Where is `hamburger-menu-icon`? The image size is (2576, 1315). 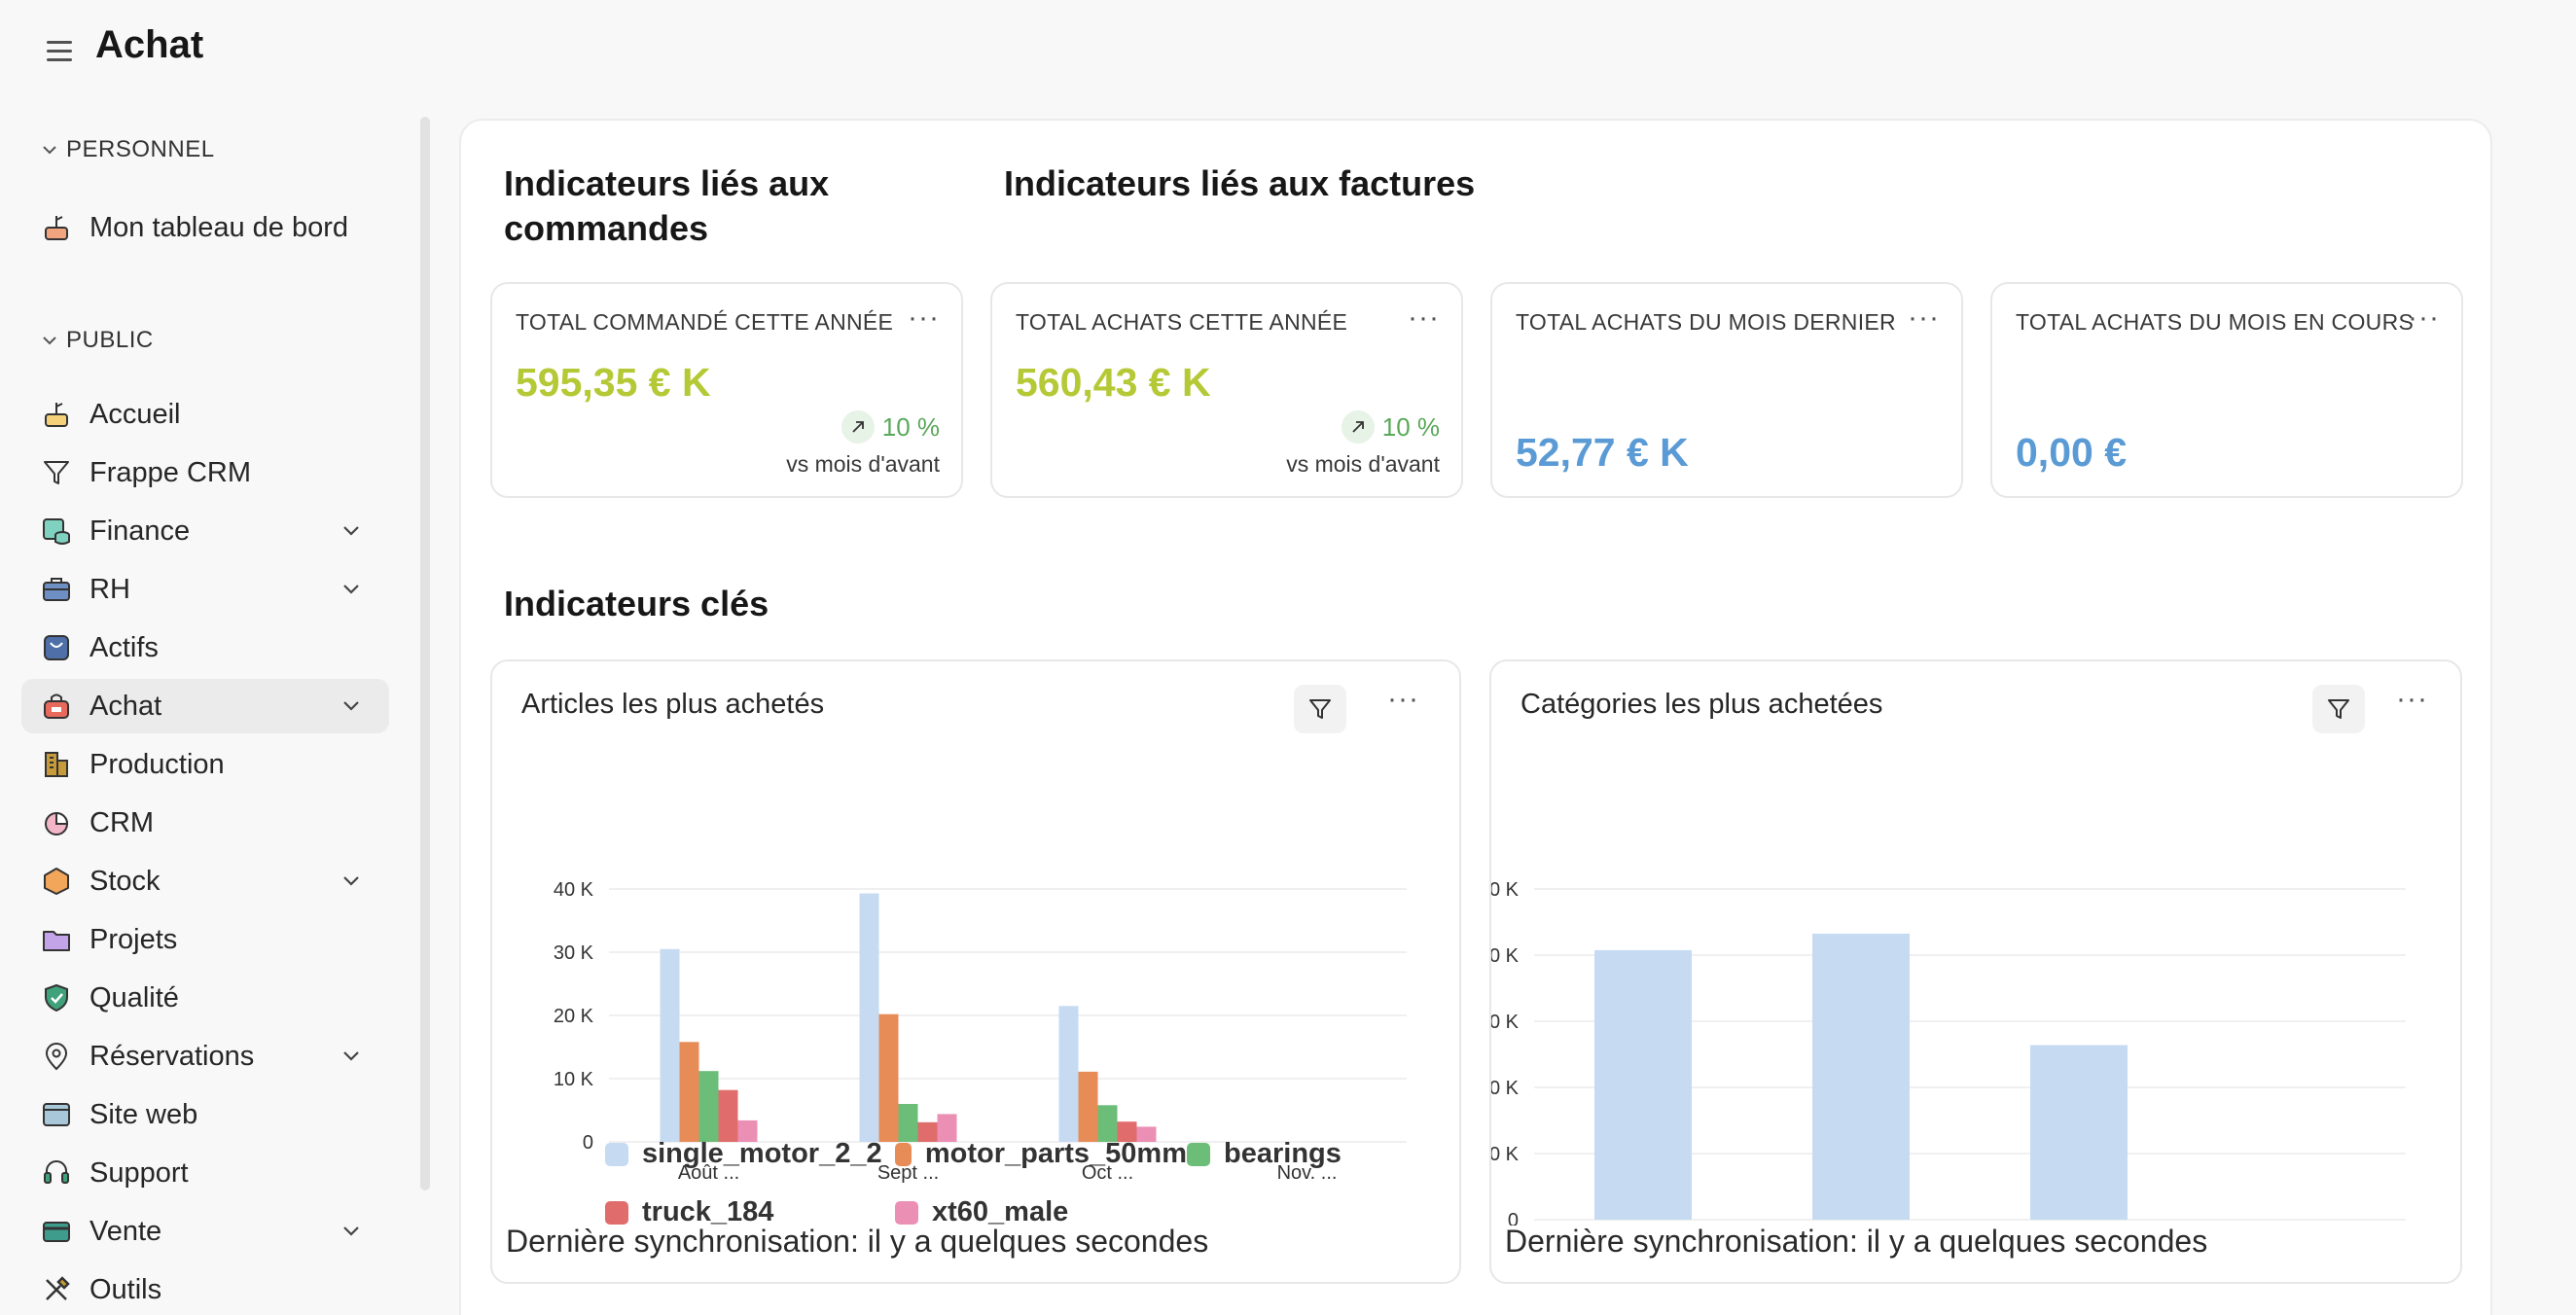 hamburger-menu-icon is located at coordinates (59, 52).